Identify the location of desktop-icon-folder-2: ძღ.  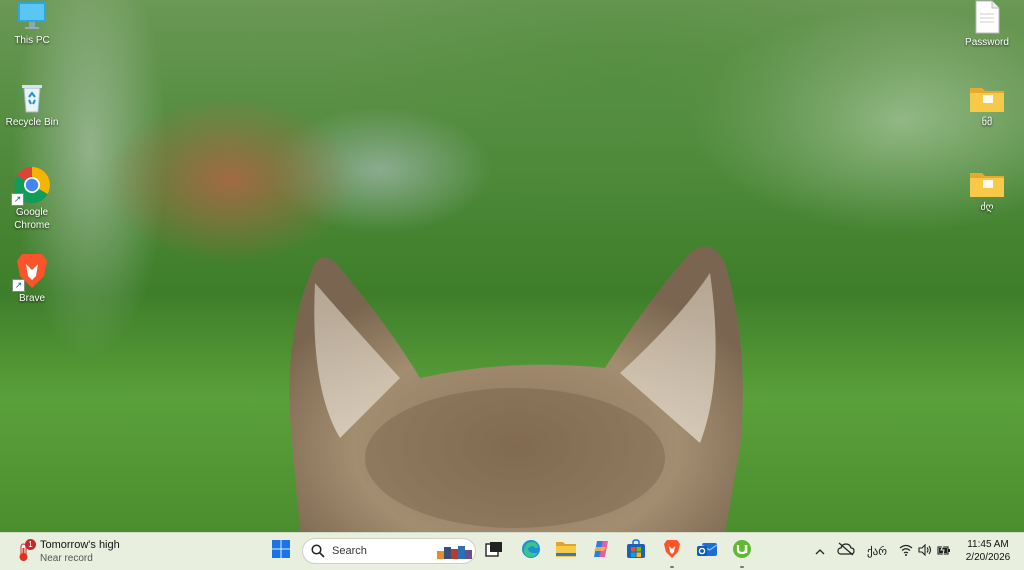
(987, 191).